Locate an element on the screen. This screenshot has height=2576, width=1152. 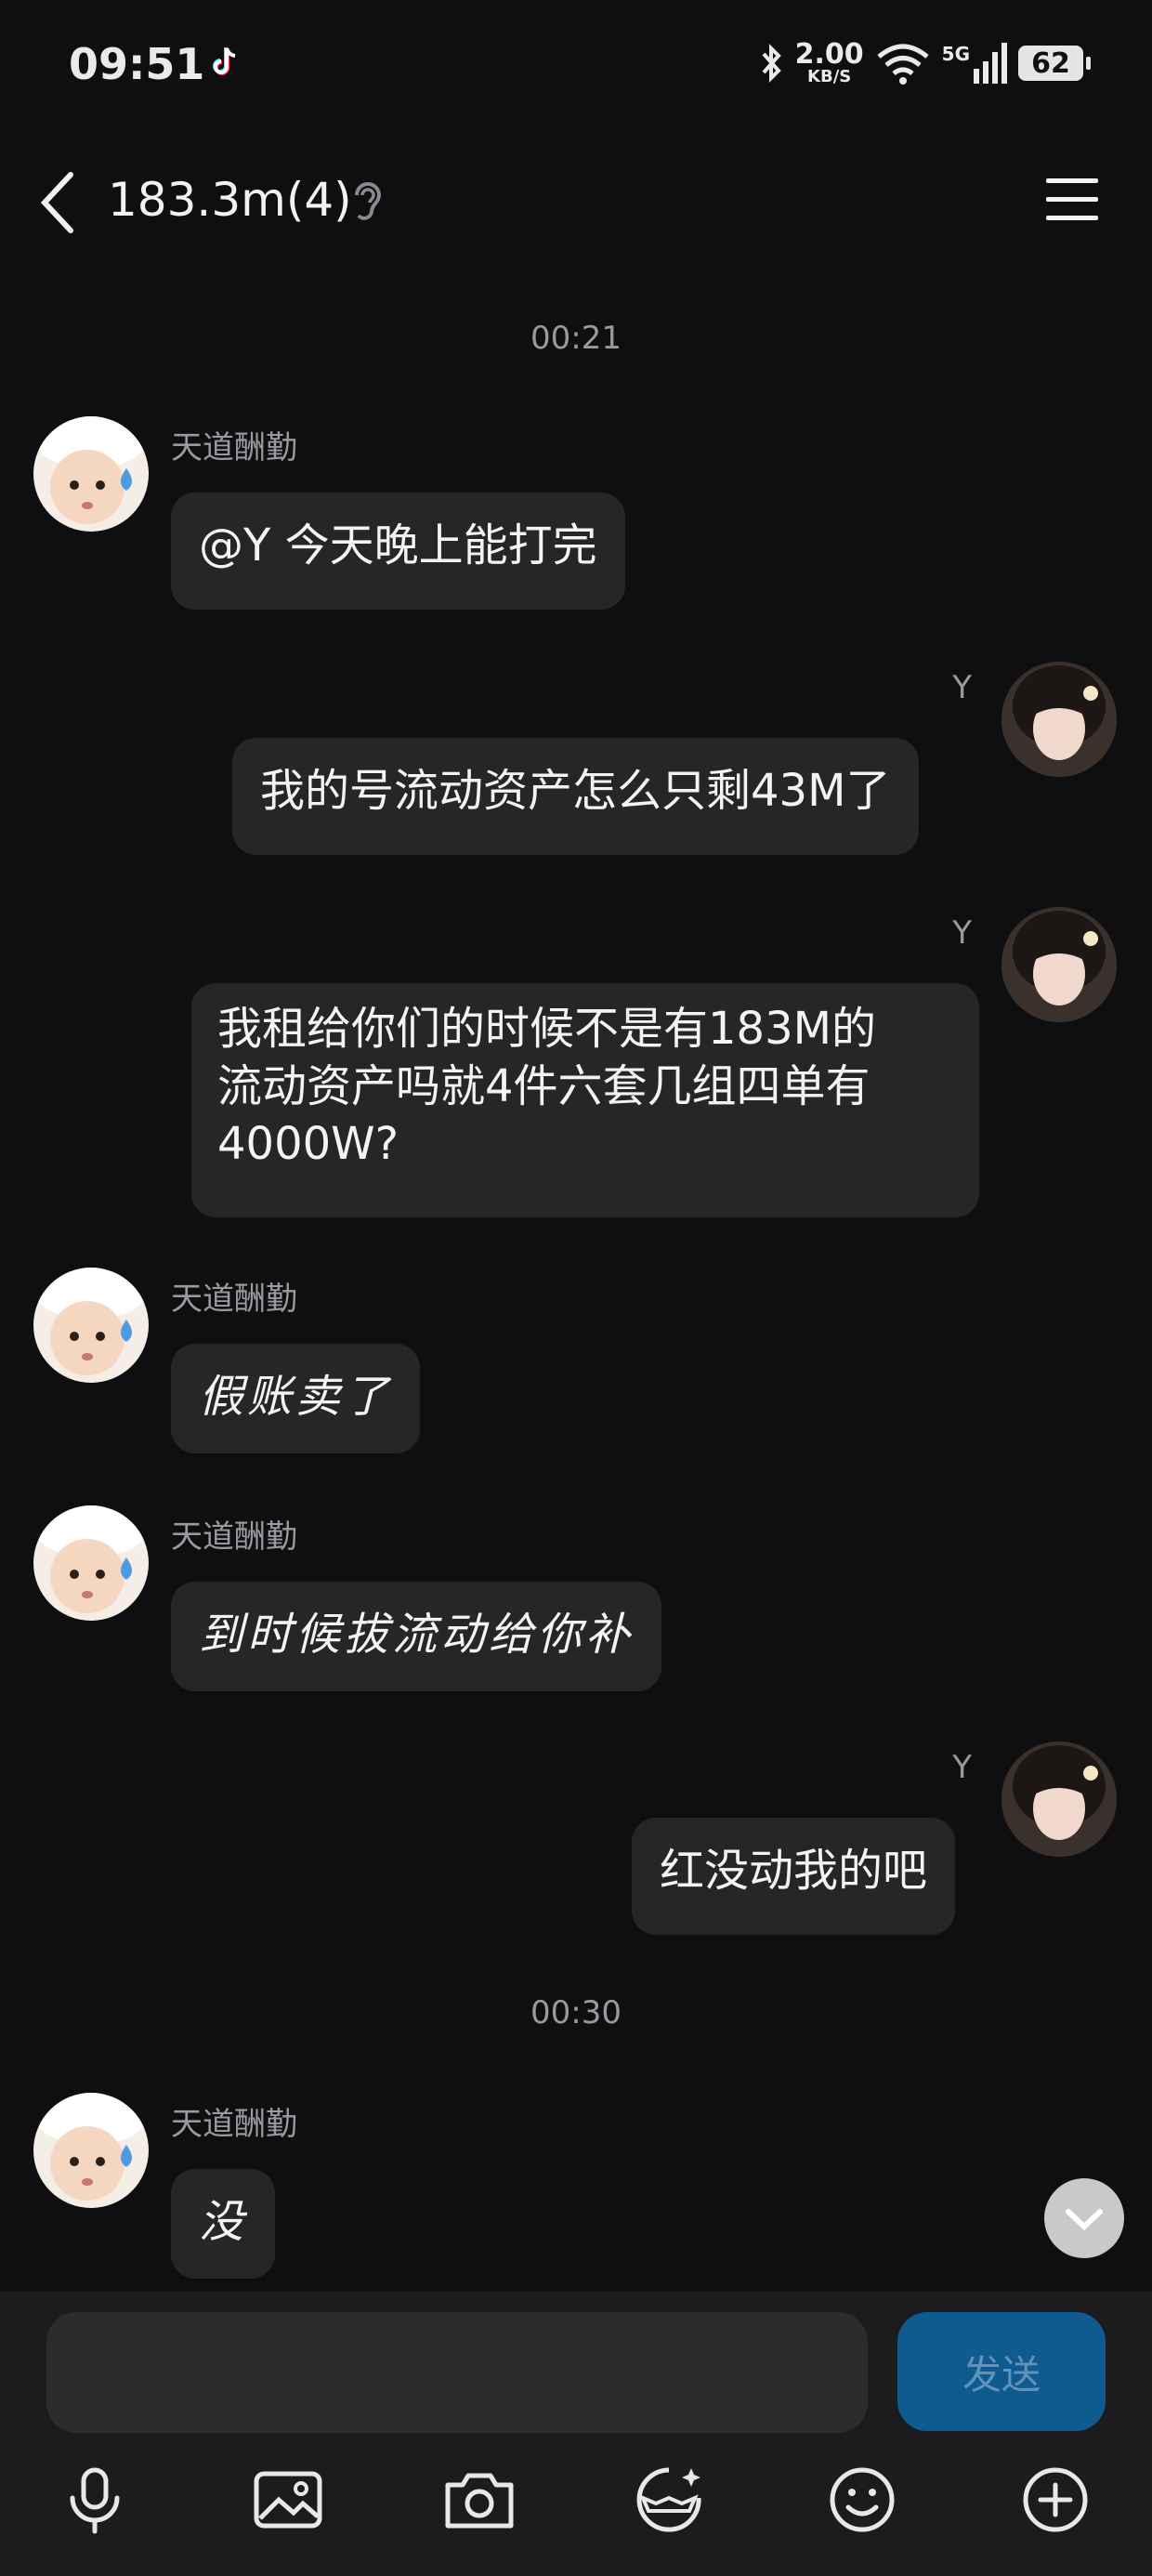
message-bubble: @Y 今天晚上能打完 is located at coordinates (398, 551).